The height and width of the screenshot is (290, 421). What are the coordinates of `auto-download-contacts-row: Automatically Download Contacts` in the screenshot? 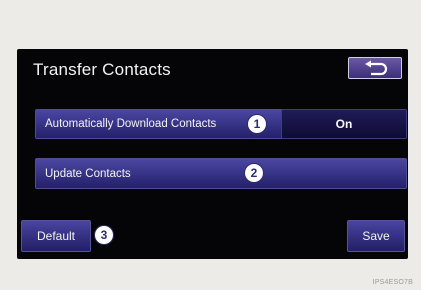 It's located at (159, 124).